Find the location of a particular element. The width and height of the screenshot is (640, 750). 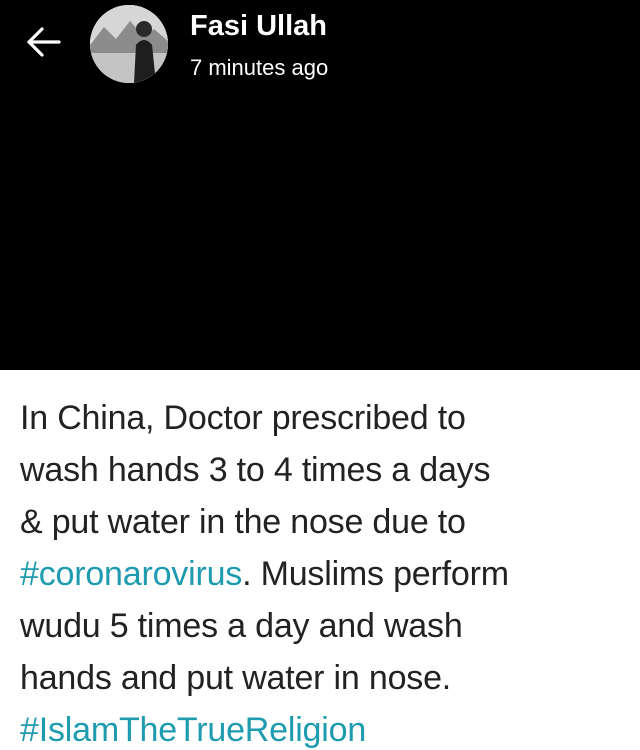

post-text-line: In China, Doctor prescribed to is located at coordinates (243, 418).